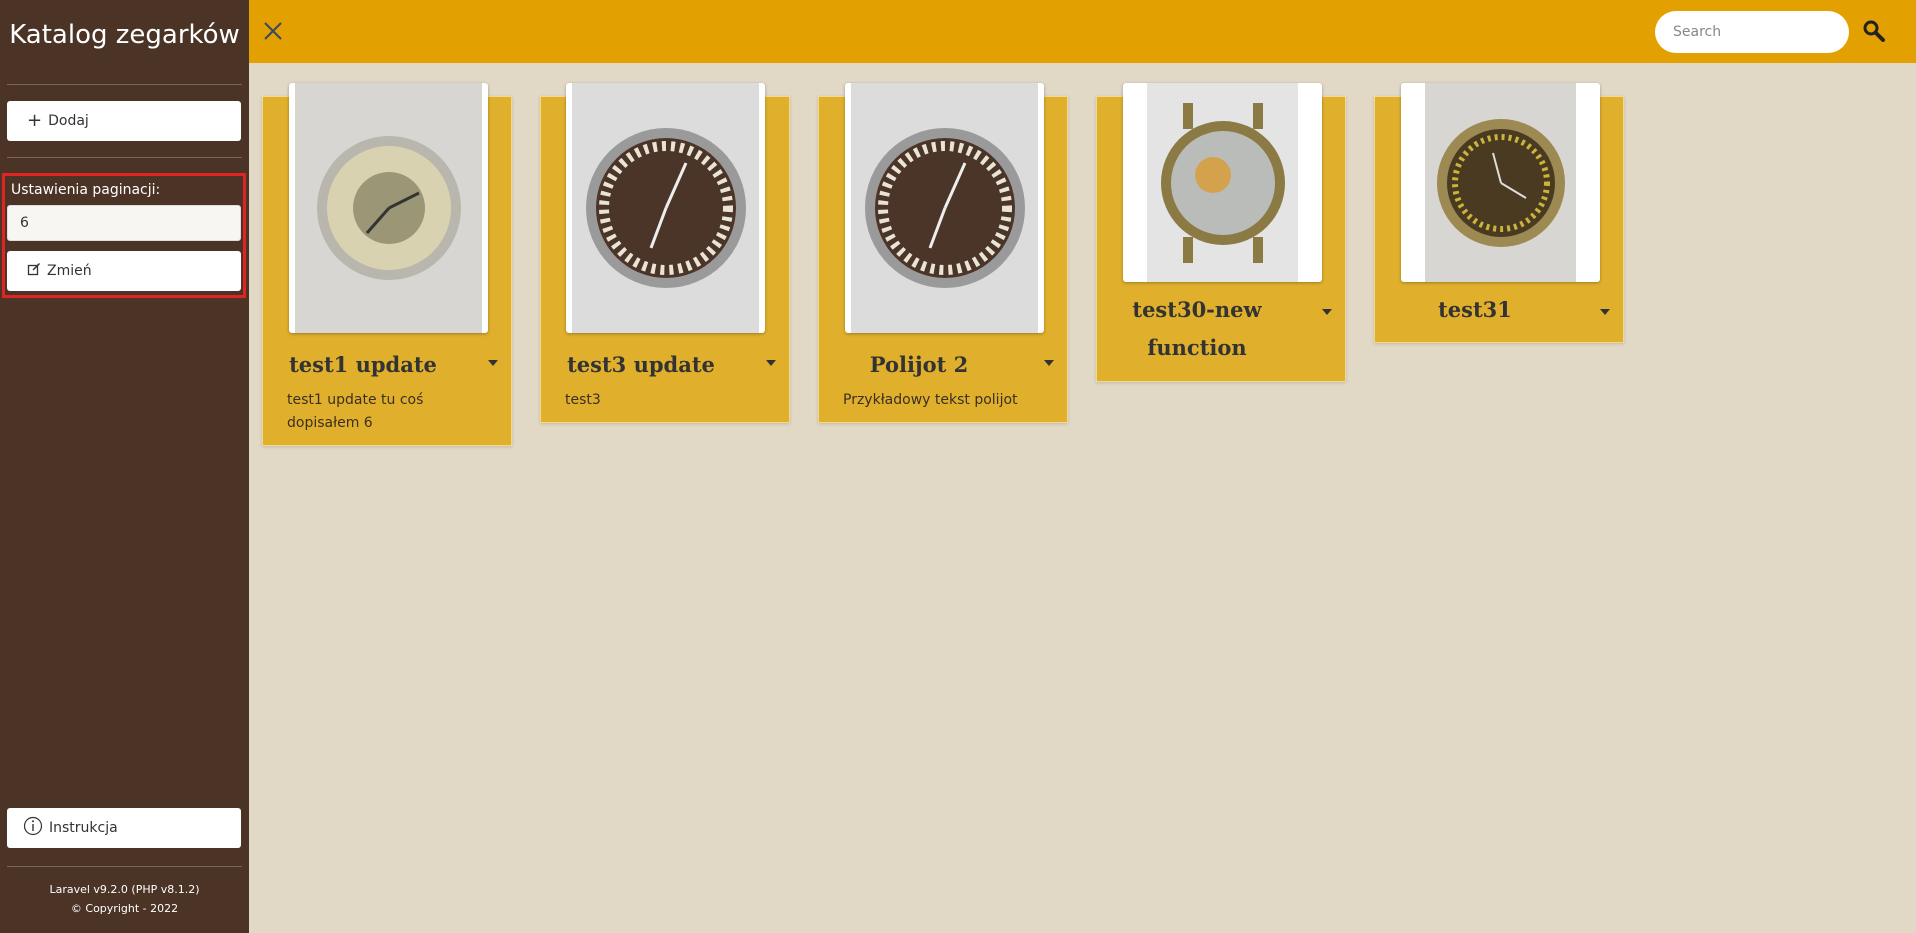  I want to click on watch-card: test30-new function, so click(1221, 232).